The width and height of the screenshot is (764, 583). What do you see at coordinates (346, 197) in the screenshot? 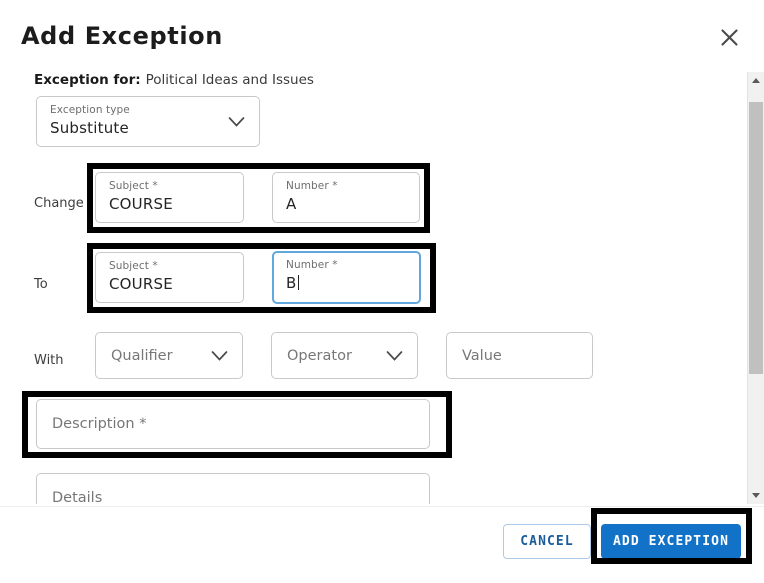
I see `change-number-input: Number * A` at bounding box center [346, 197].